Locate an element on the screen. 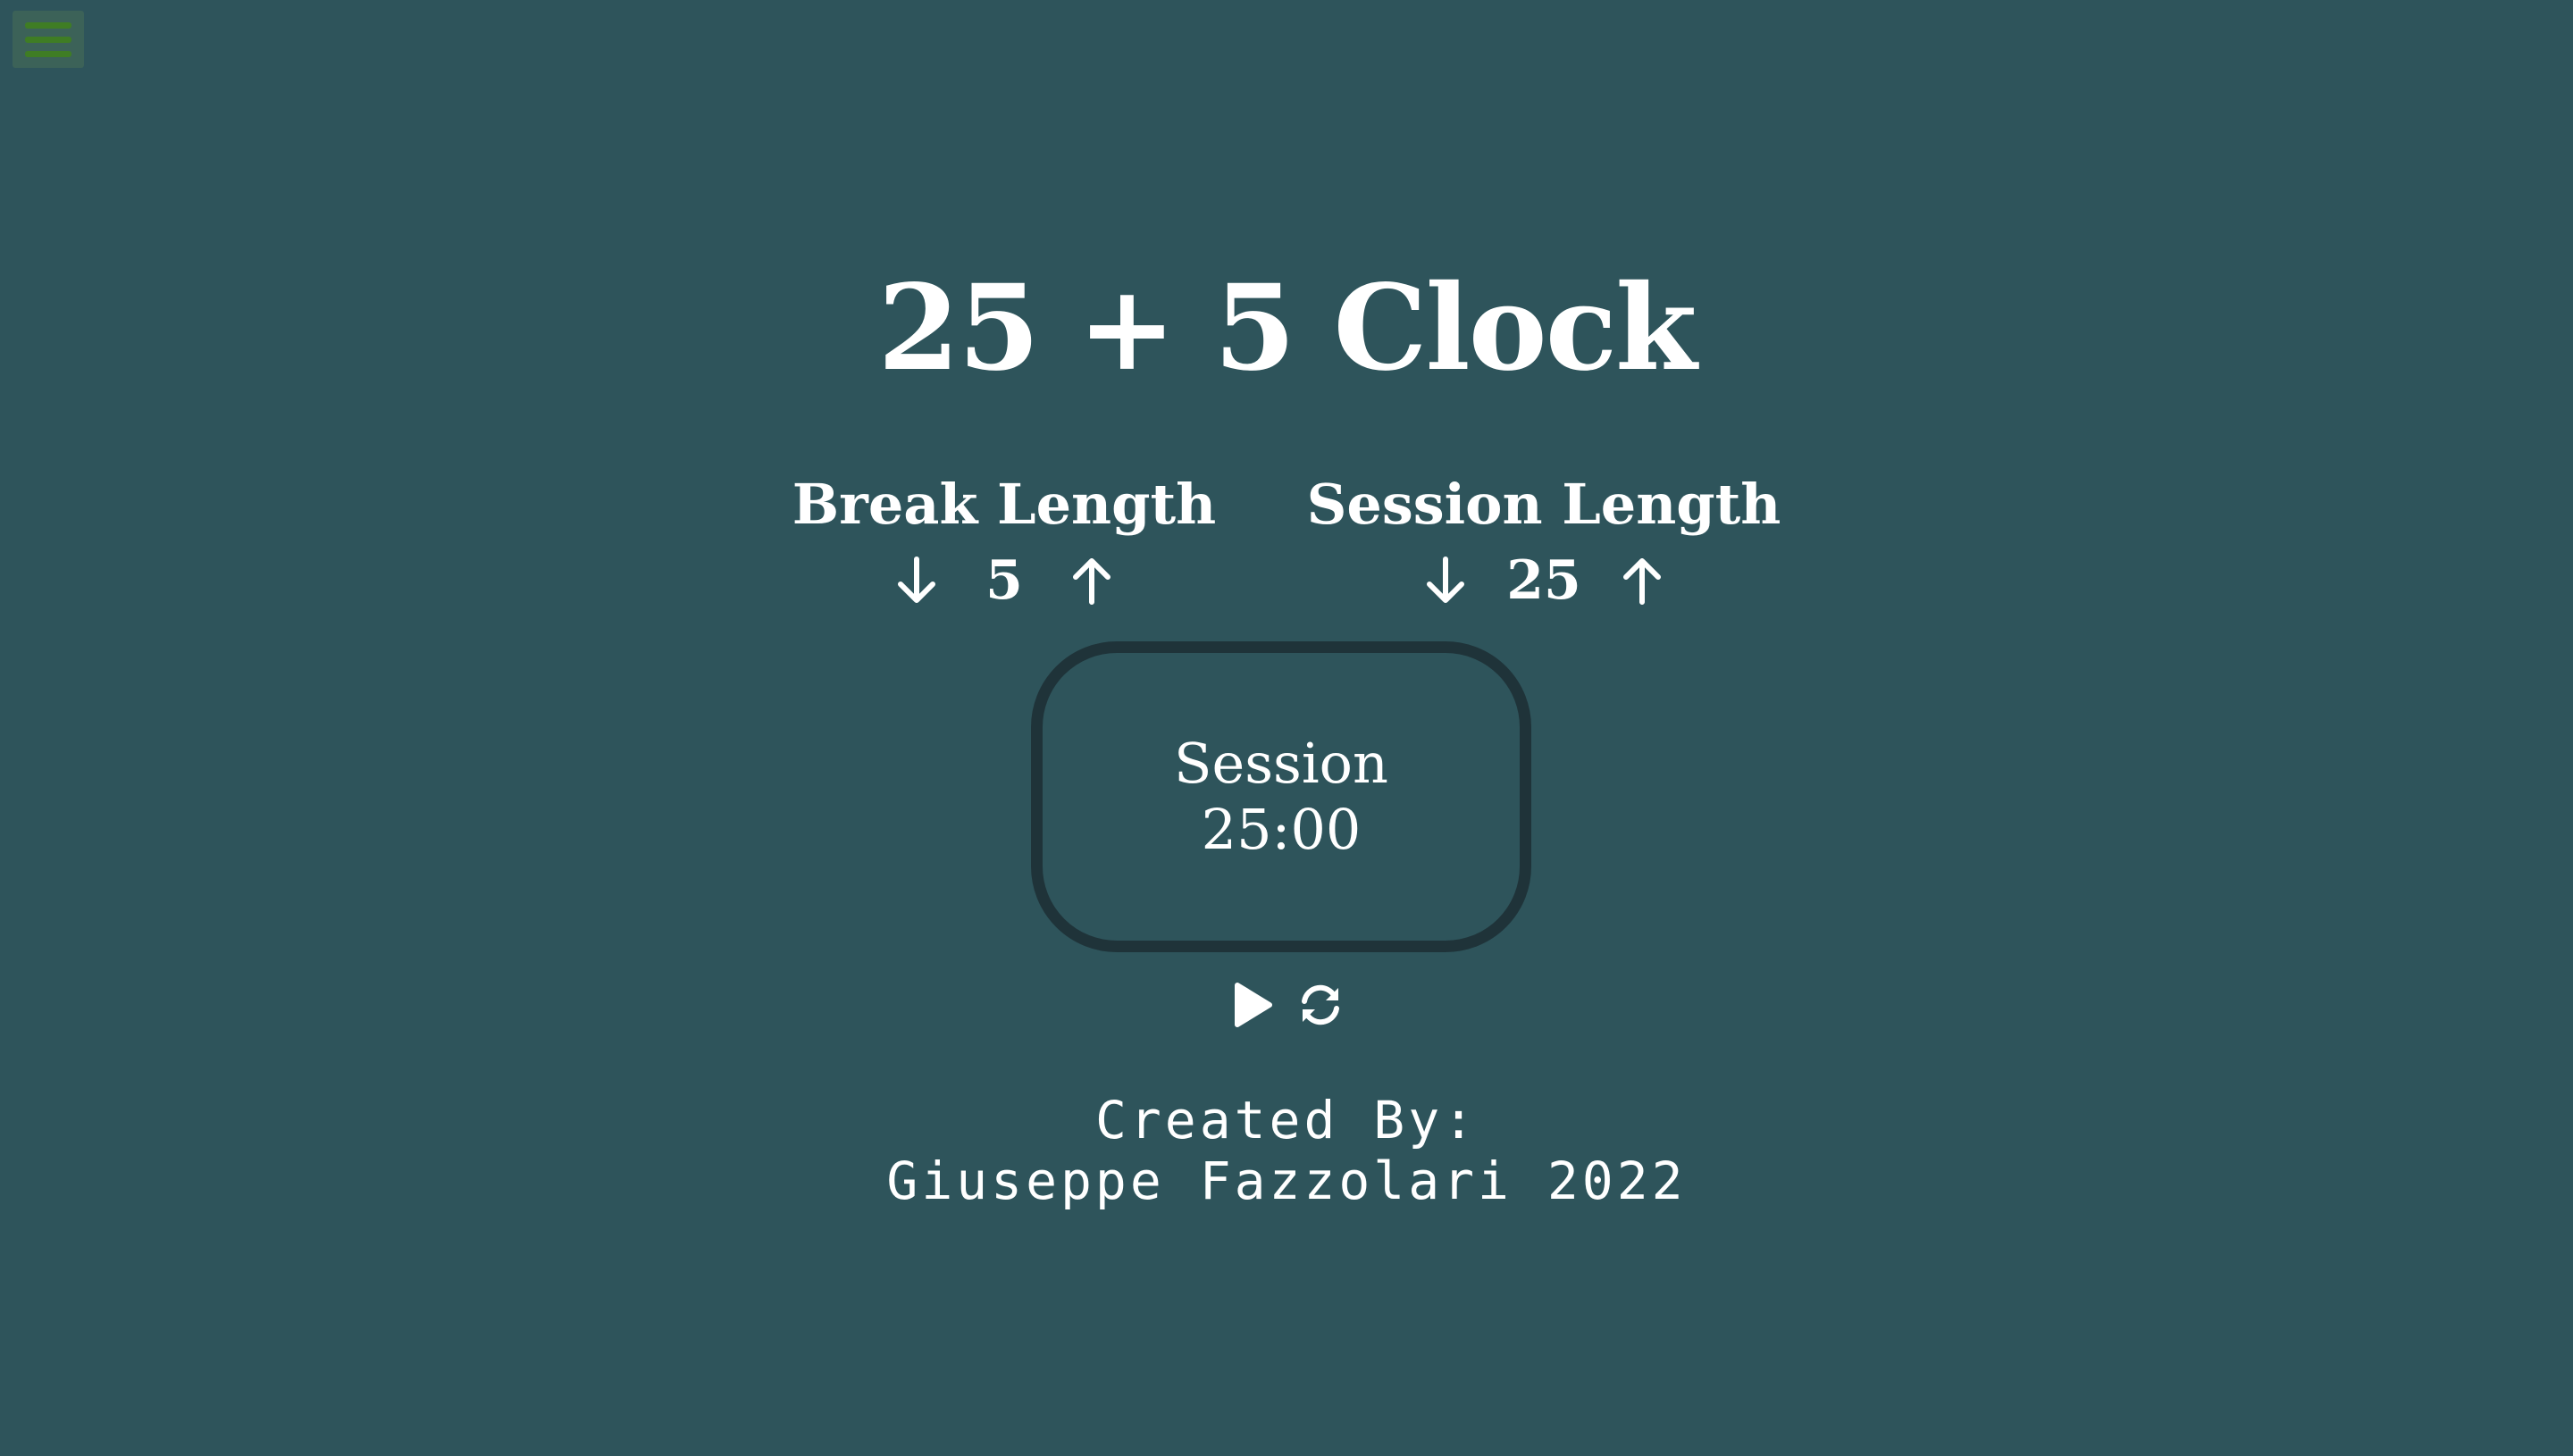 The image size is (2573, 1456). menu-button is located at coordinates (48, 39).